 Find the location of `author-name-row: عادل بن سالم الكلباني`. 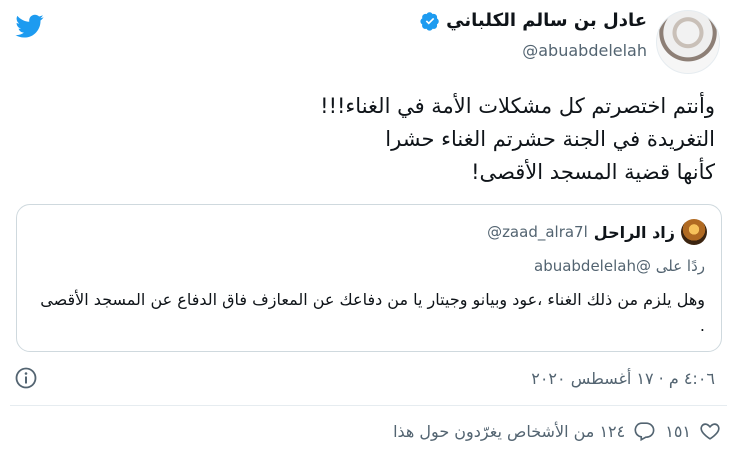

author-name-row: عادل بن سالم الكلباني is located at coordinates (533, 20).